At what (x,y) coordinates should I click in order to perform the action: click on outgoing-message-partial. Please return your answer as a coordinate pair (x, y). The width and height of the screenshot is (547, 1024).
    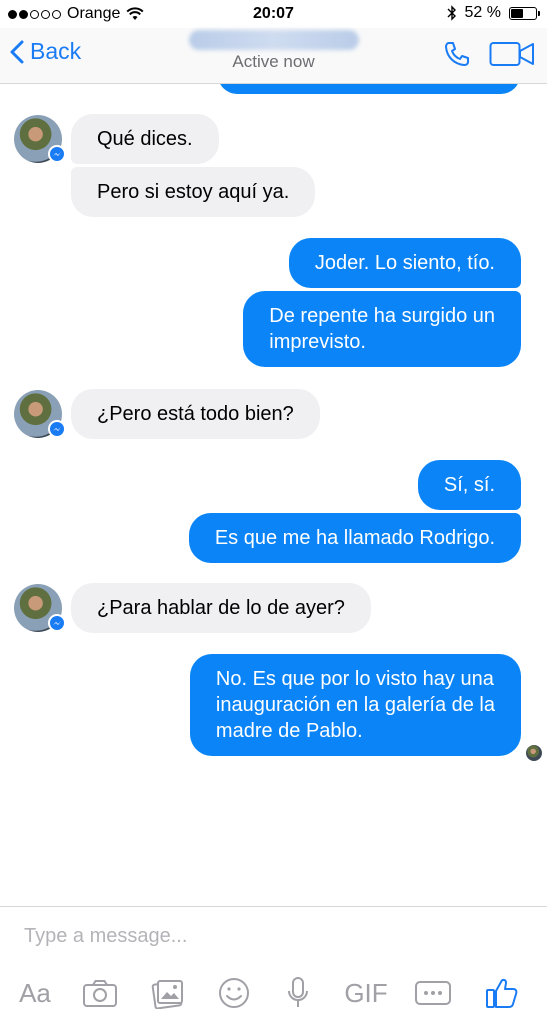
    Looking at the image, I should click on (369, 89).